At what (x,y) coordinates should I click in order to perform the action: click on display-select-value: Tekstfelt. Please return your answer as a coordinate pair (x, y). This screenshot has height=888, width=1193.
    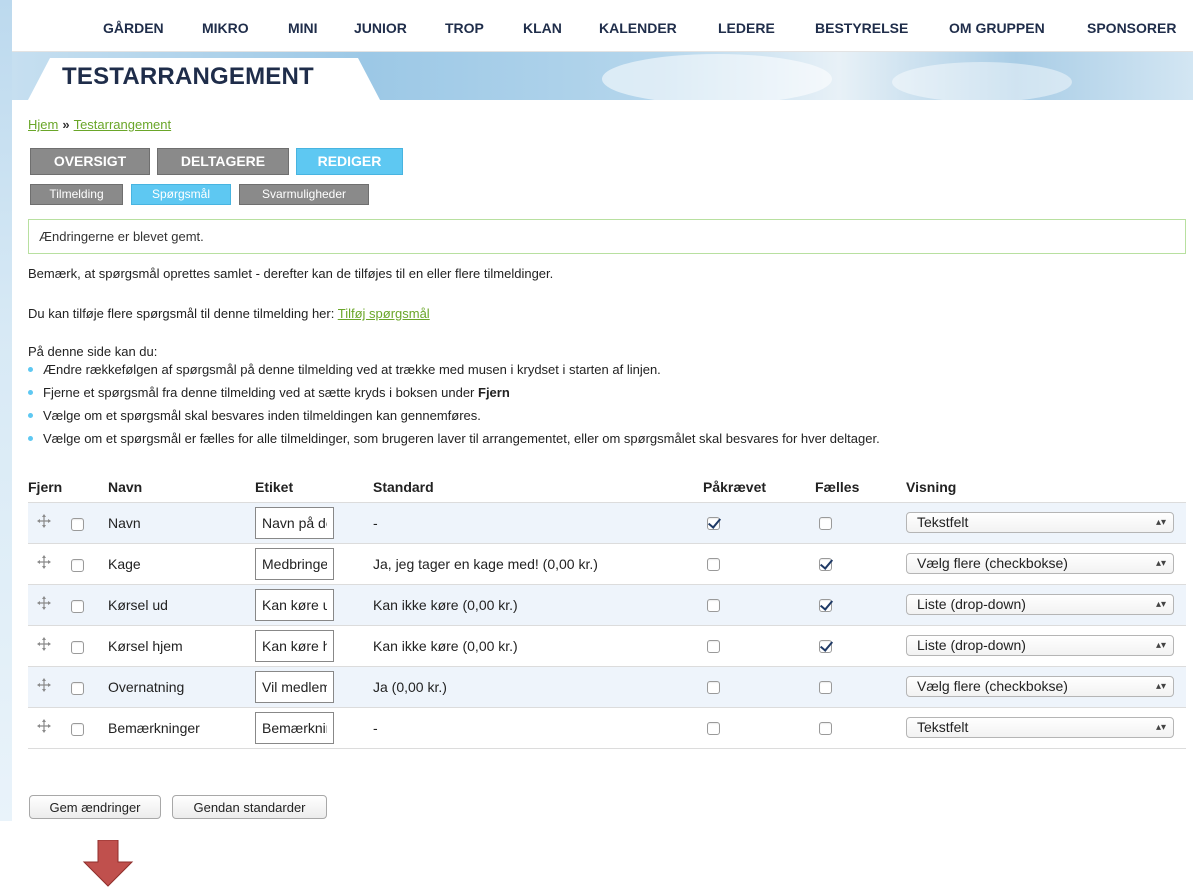
    Looking at the image, I should click on (943, 522).